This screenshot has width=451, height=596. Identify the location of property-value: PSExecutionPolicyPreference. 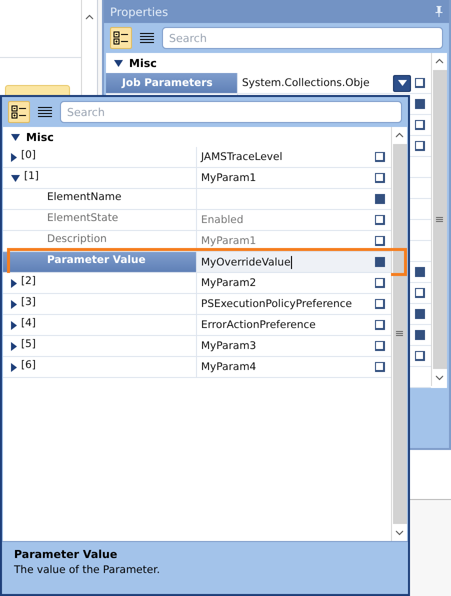
(276, 304).